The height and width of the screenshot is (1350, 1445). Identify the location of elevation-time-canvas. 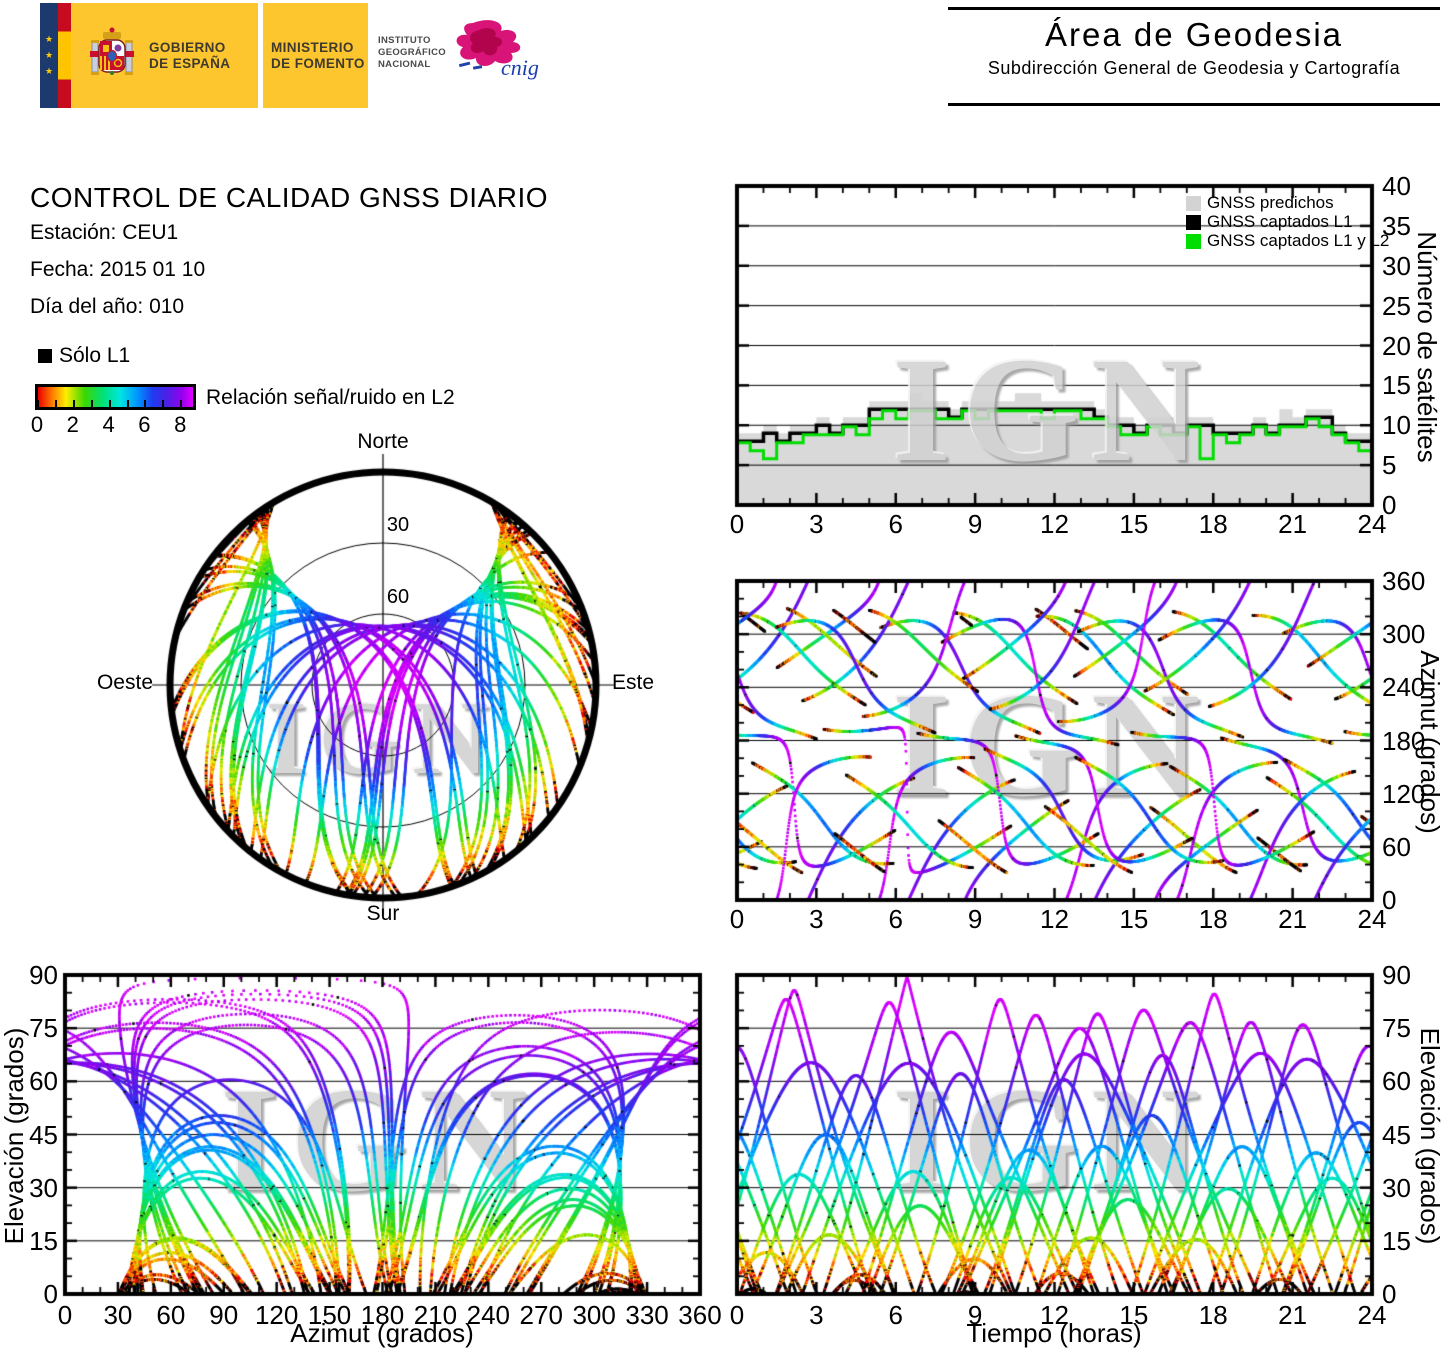
(1054, 1134).